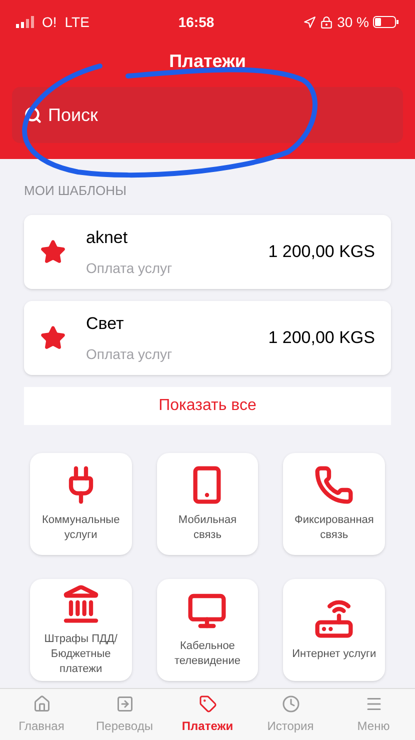  Describe the element at coordinates (80, 654) in the screenshot. I see `category-label: Штрафы ПДД/ Бюджетные платежи` at that location.